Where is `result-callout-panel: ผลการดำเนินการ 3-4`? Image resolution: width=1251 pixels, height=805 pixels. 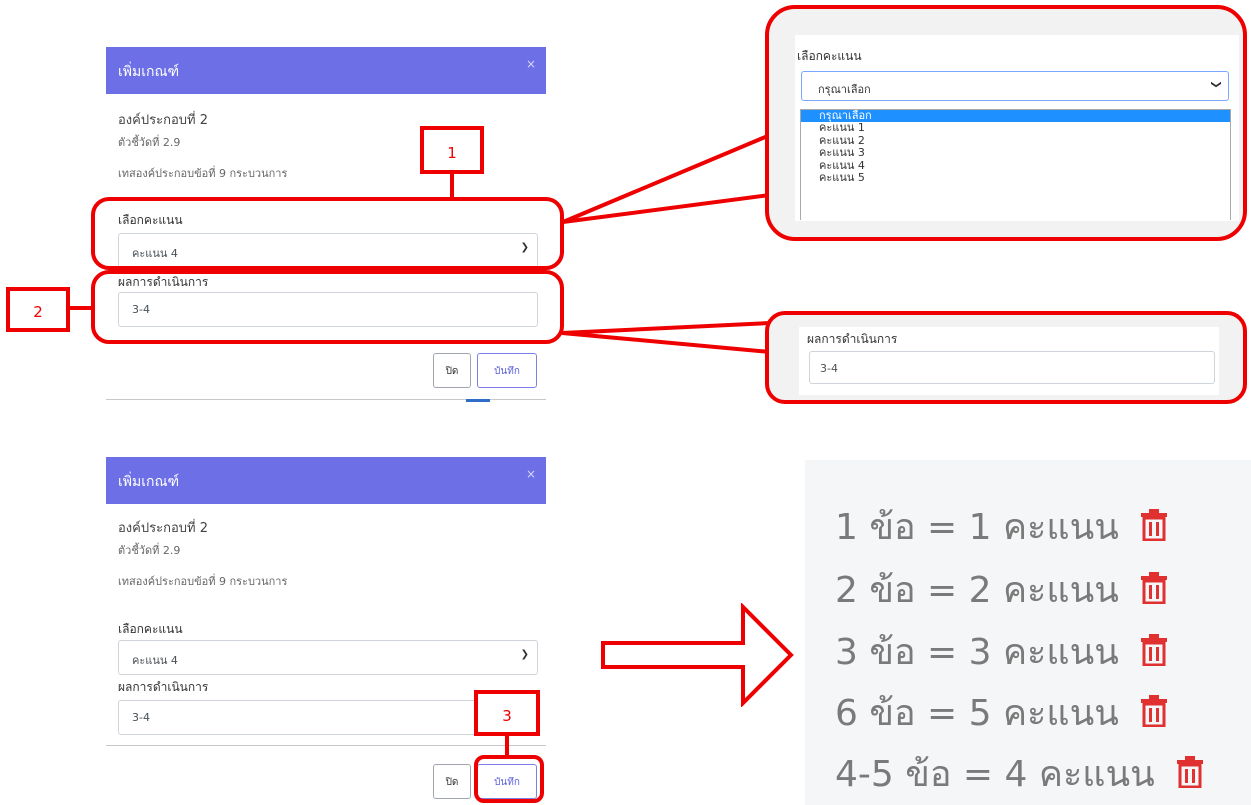
result-callout-panel: ผลการดำเนินการ 3-4 is located at coordinates (1009, 361).